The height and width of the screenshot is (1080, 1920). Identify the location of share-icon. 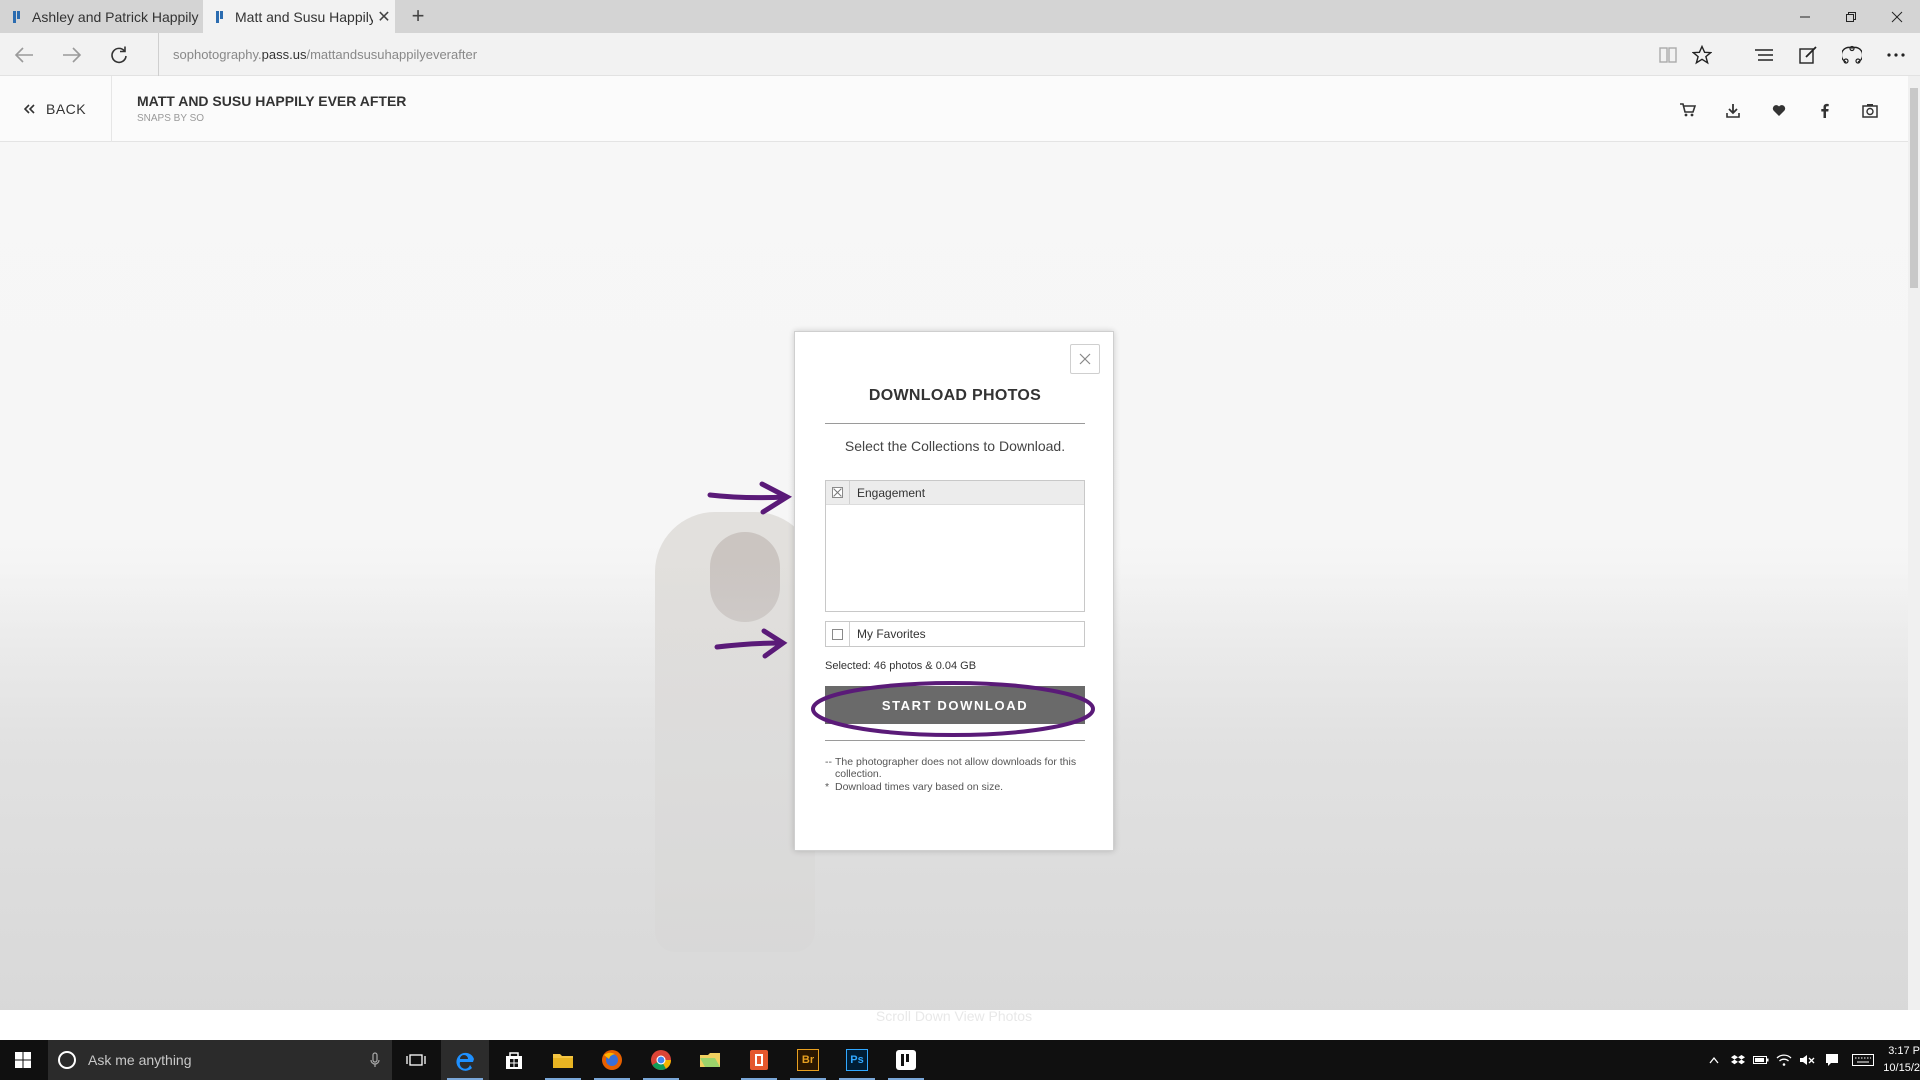
(1852, 54).